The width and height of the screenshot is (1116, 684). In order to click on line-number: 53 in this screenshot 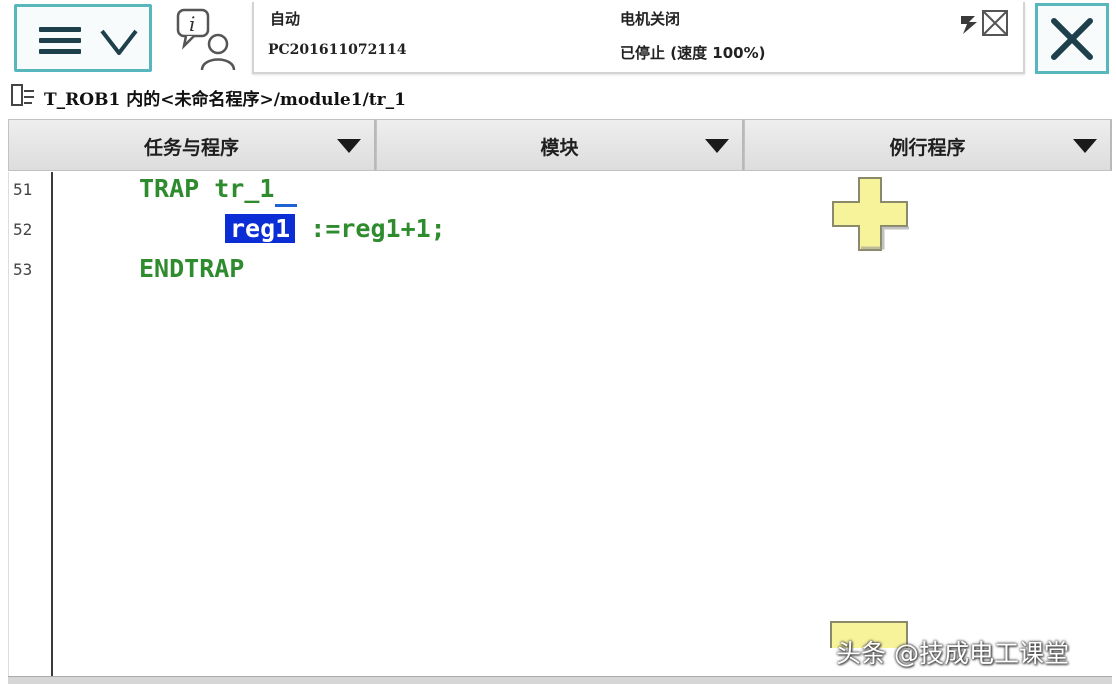, I will do `click(23, 269)`.